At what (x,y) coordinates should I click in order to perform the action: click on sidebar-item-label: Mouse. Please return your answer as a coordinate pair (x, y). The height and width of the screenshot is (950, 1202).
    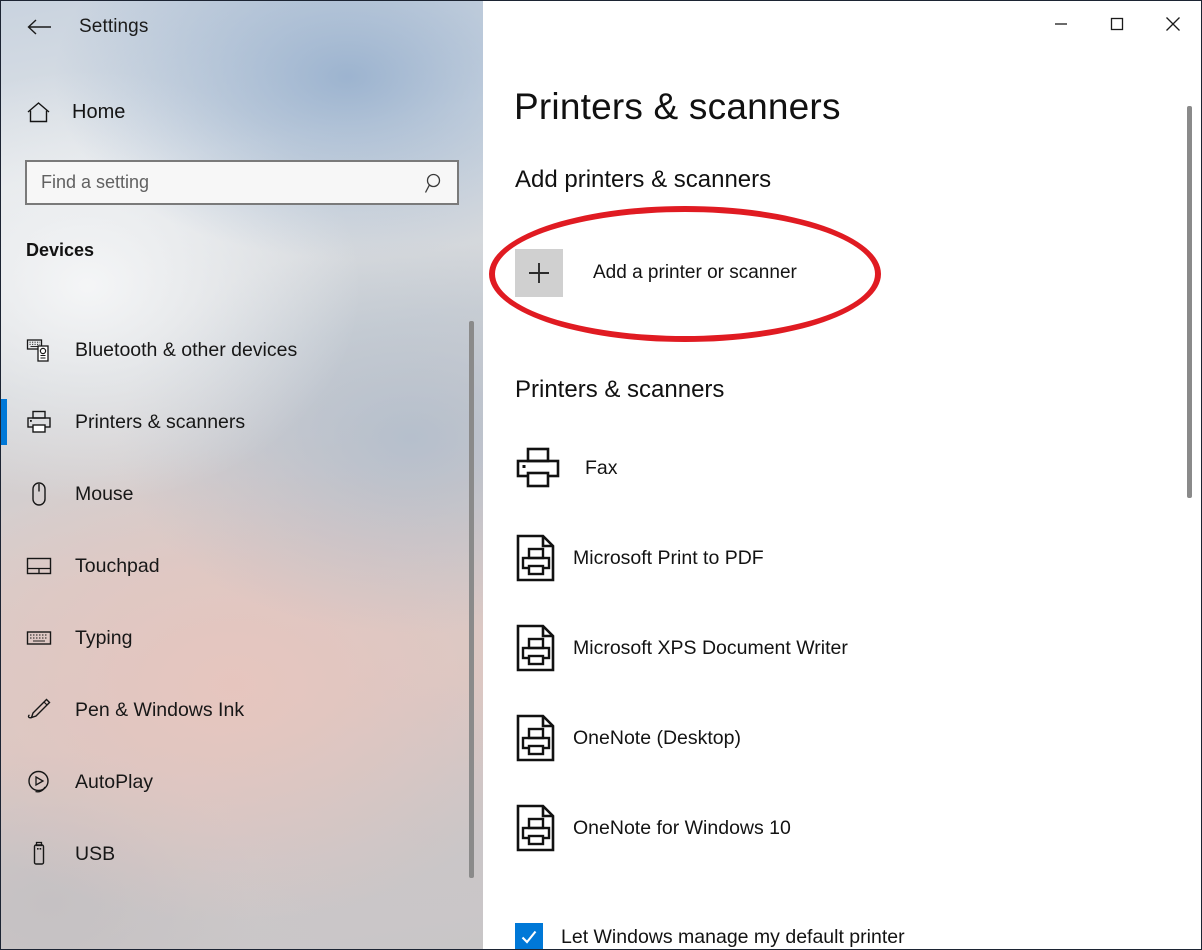
    Looking at the image, I should click on (104, 493).